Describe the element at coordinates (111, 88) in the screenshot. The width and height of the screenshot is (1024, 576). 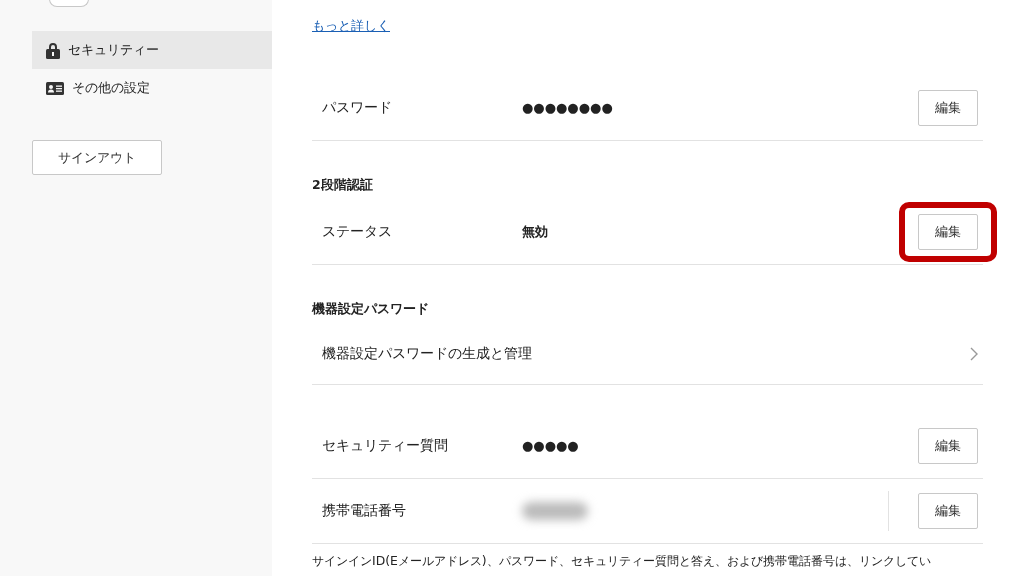
I see `sidebar-item-label: その他の設定` at that location.